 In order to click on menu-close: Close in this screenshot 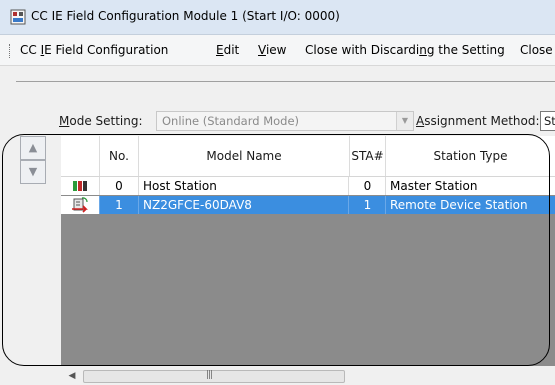, I will do `click(536, 50)`.